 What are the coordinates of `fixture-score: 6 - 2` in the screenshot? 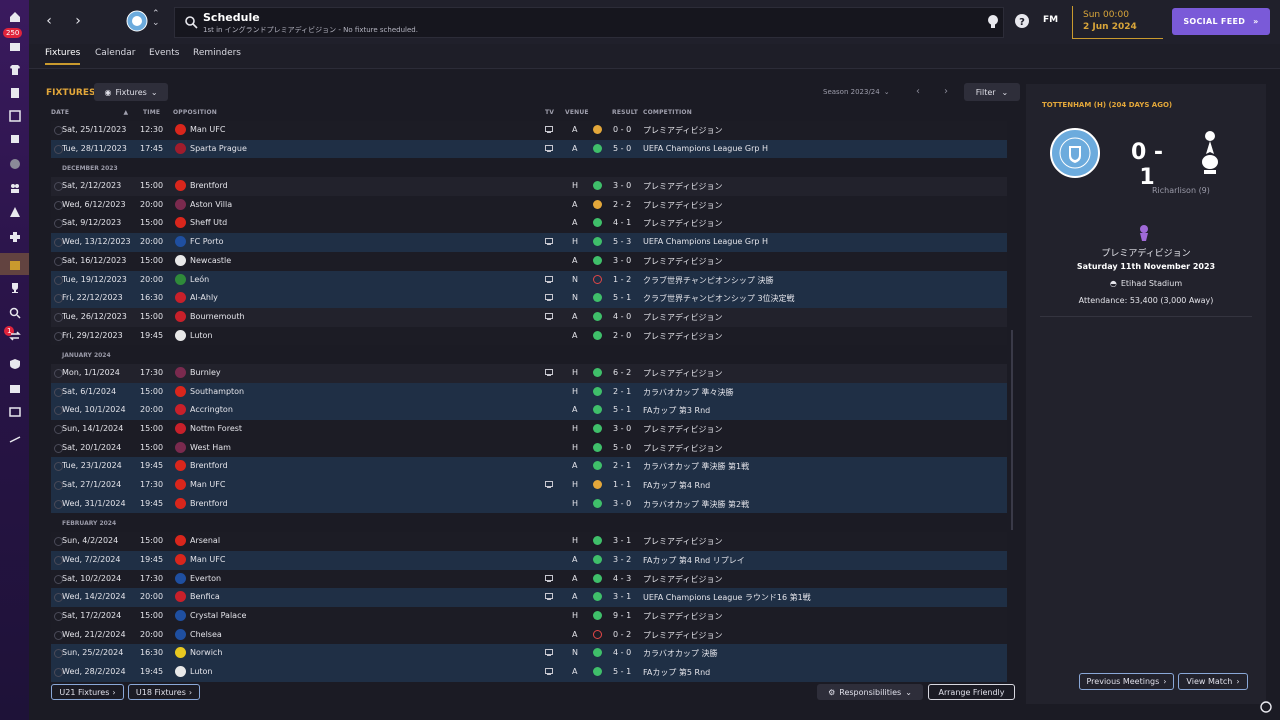 It's located at (622, 372).